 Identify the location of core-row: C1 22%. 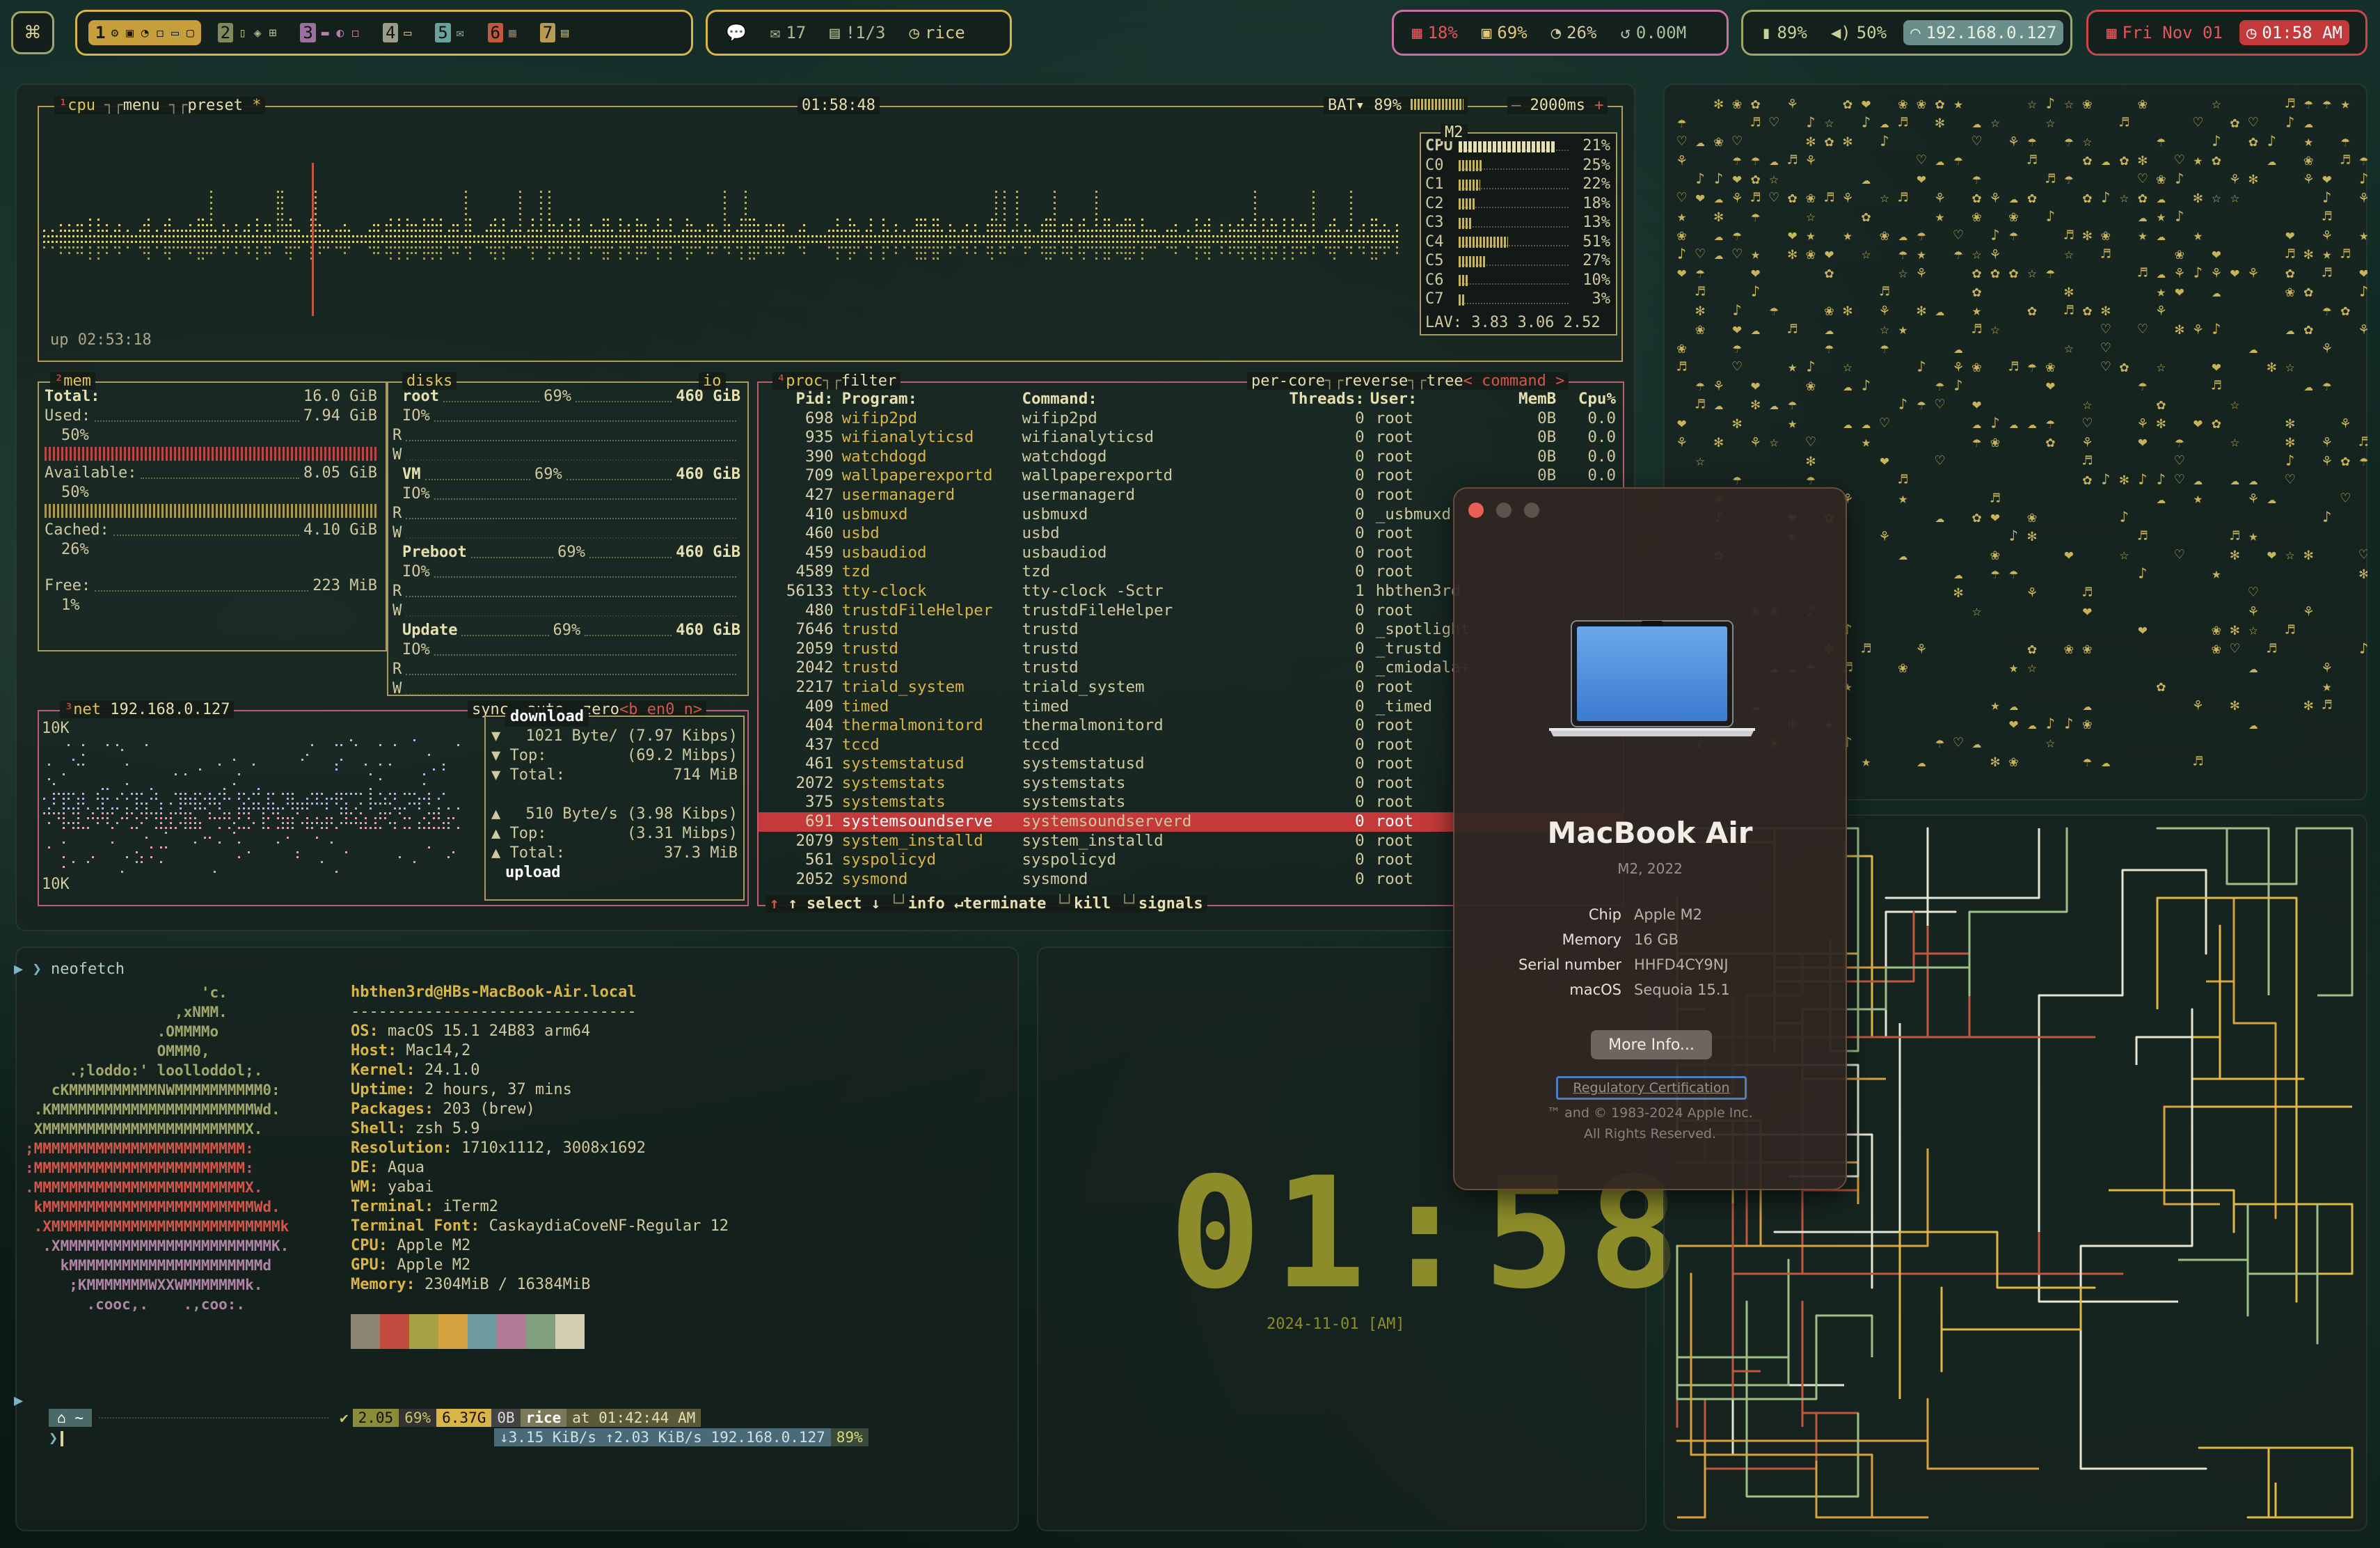
(1517, 184).